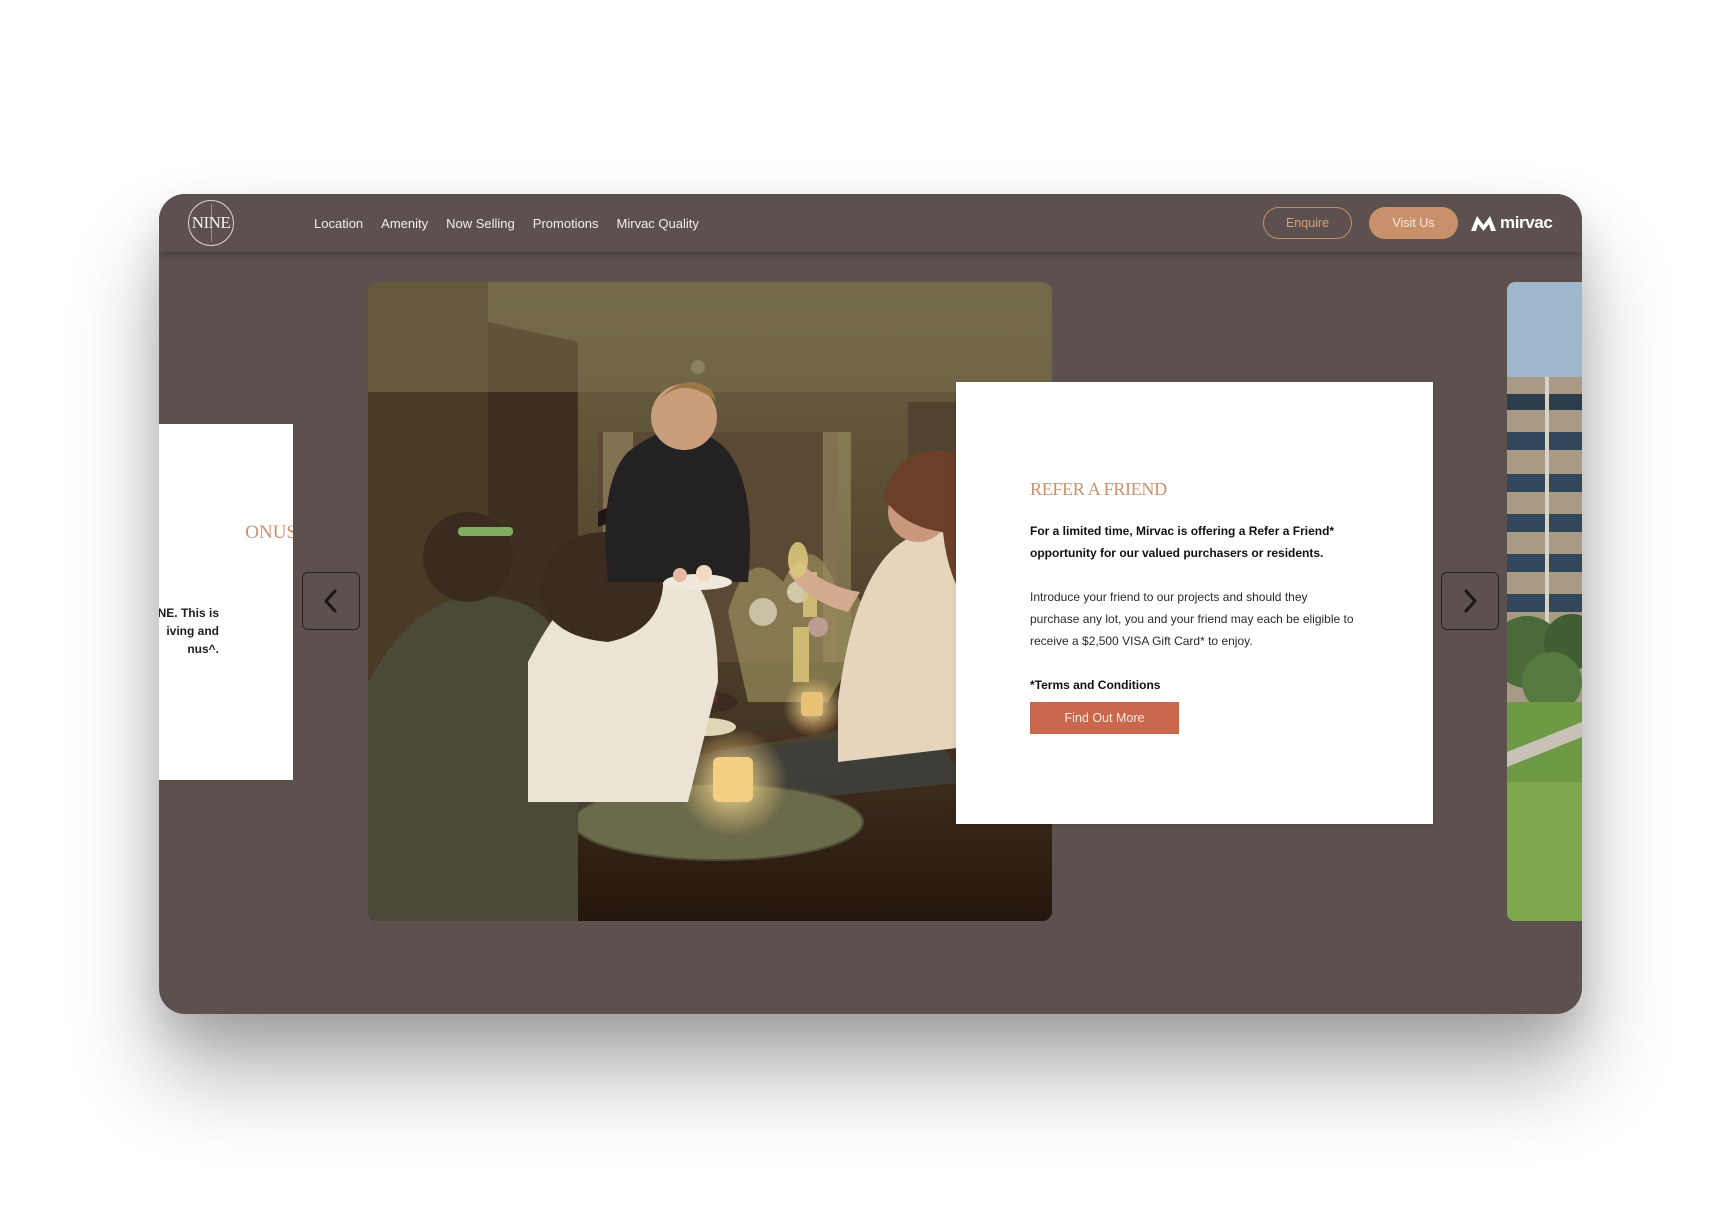 This screenshot has width=1735, height=1222. Describe the element at coordinates (1544, 601) in the screenshot. I see `carousel-slide-next` at that location.